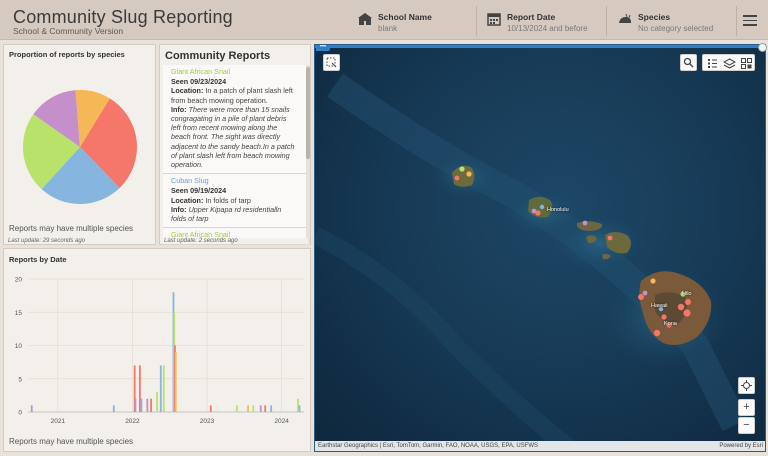  Describe the element at coordinates (600, 243) in the screenshot. I see `island-shelf` at that location.